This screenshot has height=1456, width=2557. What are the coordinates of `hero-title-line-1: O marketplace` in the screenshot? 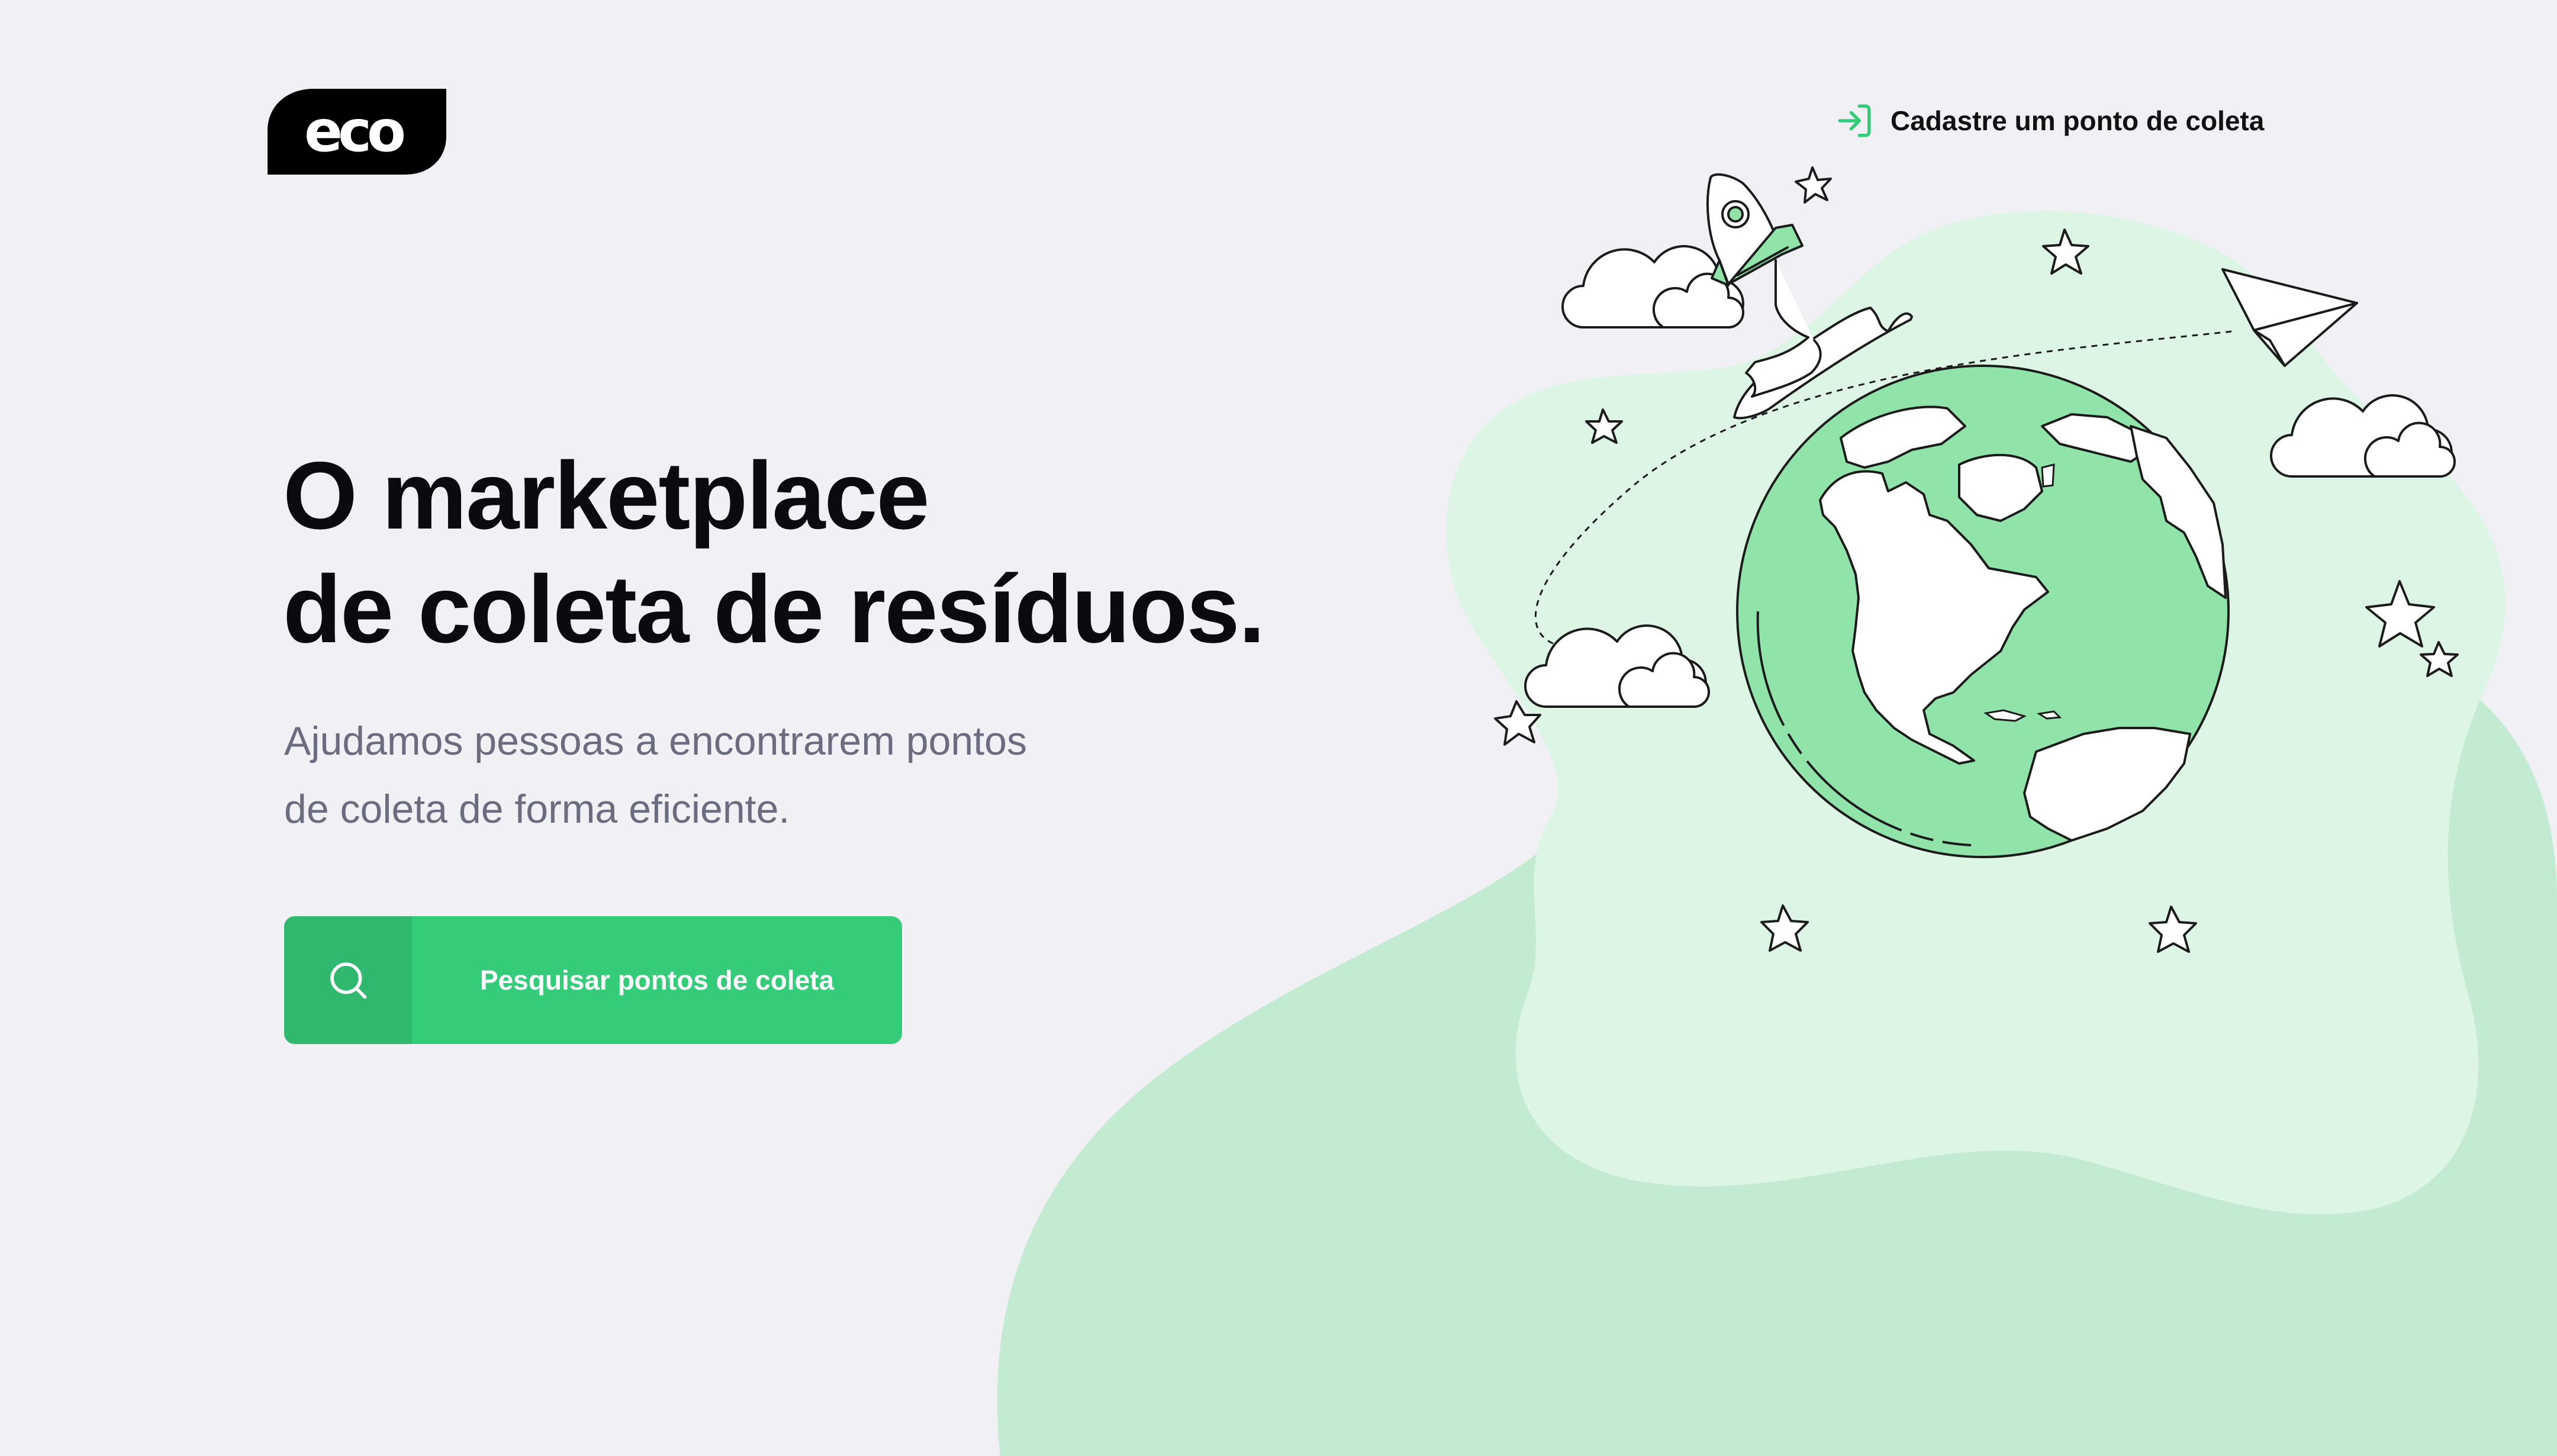 It's located at (606, 496).